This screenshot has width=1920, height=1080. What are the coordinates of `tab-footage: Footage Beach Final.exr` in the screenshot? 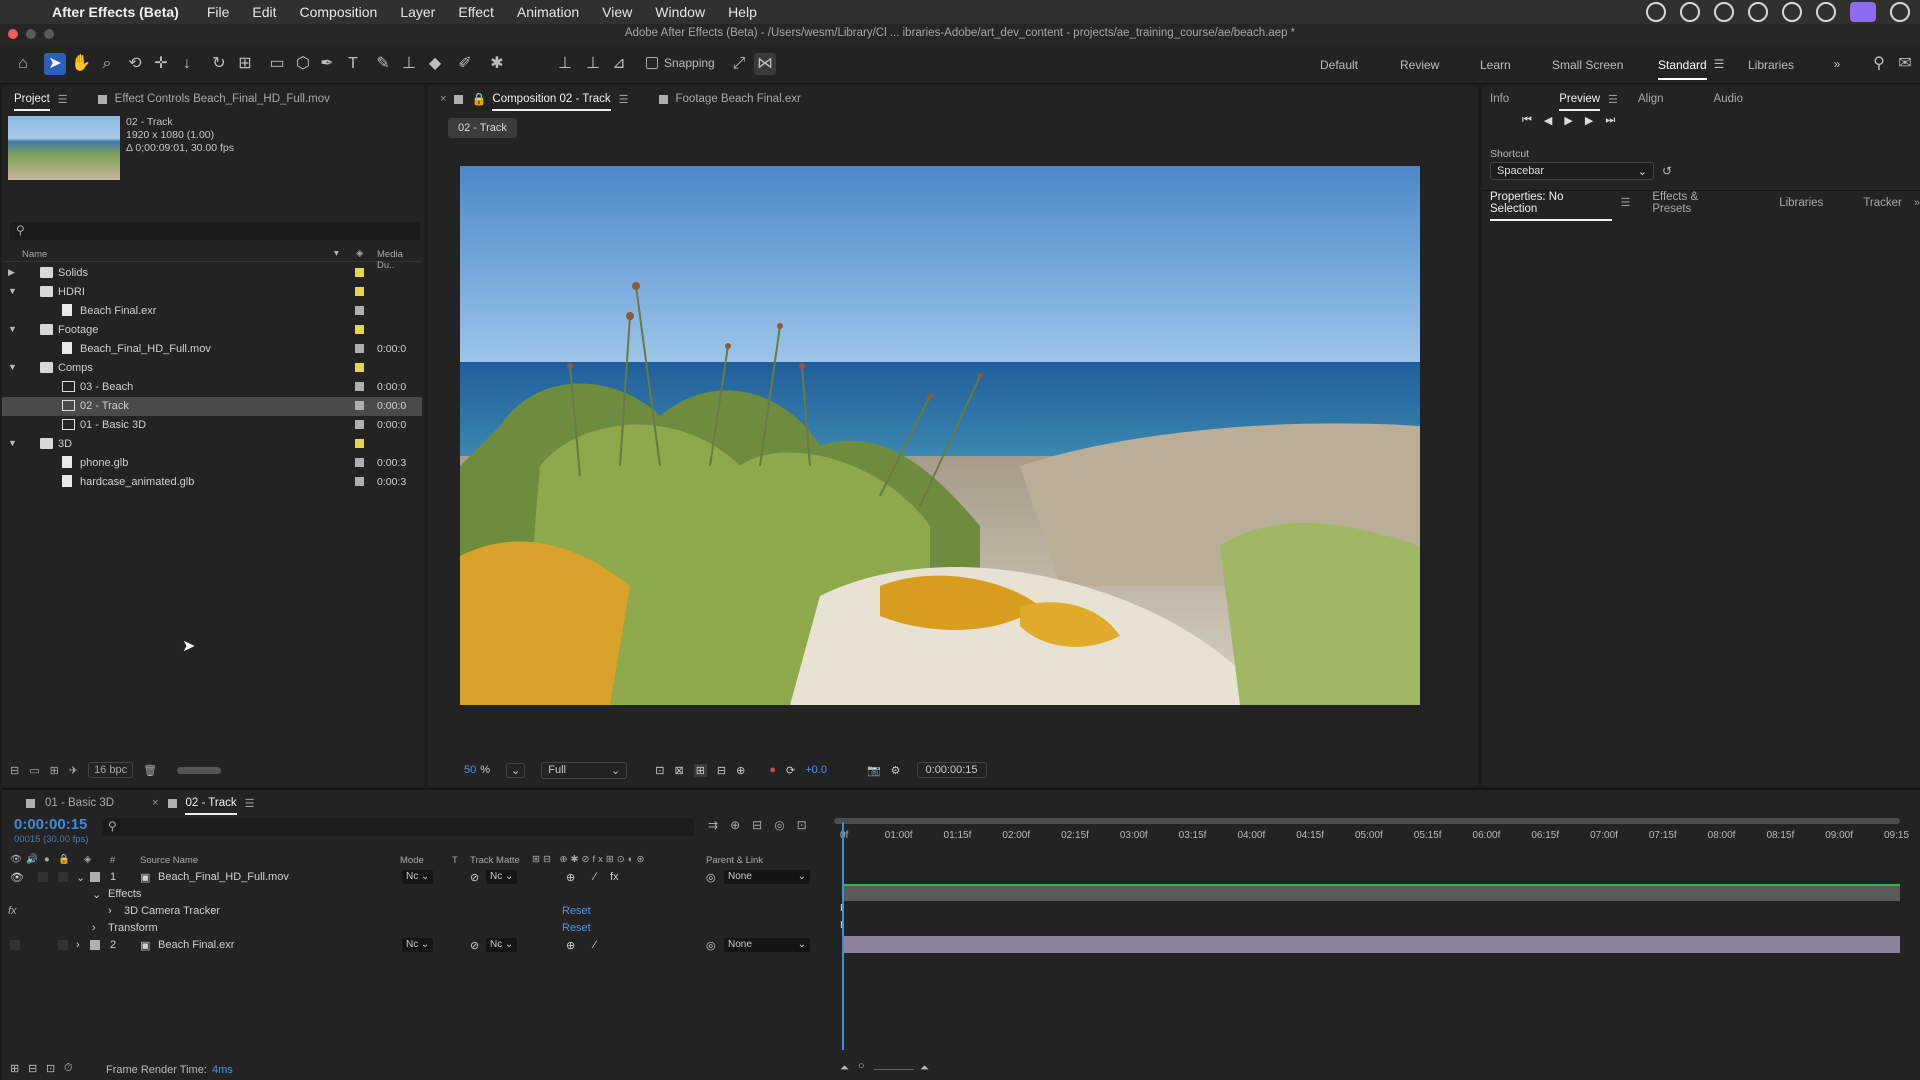 It's located at (738, 99).